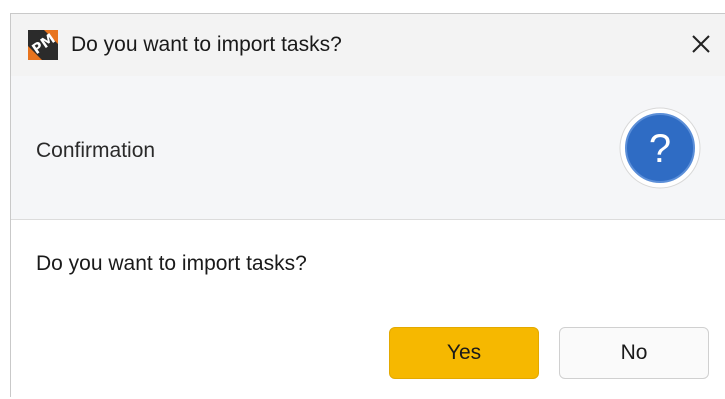 This screenshot has width=725, height=399. I want to click on yes-button: Yes, so click(464, 353).